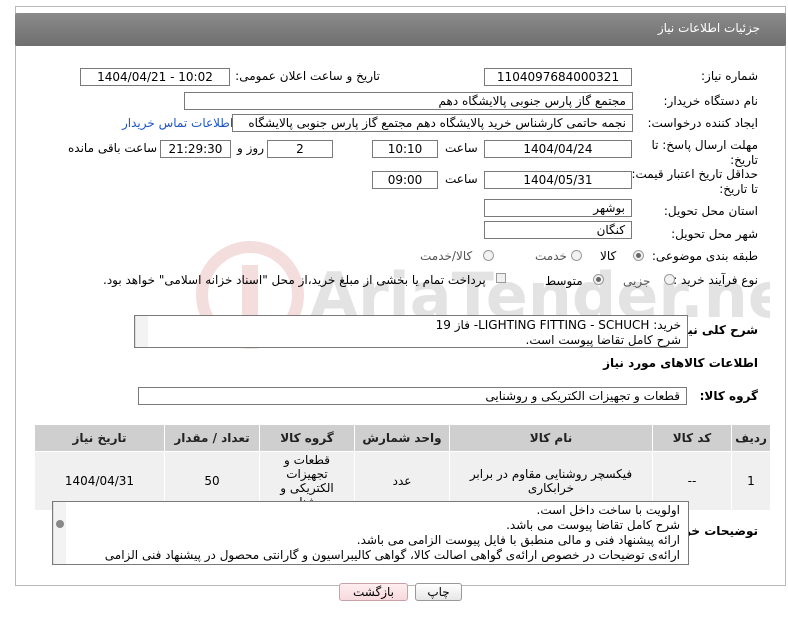  What do you see at coordinates (113, 148) in the screenshot?
I see `remaining-label: ساعت باقی مانده` at bounding box center [113, 148].